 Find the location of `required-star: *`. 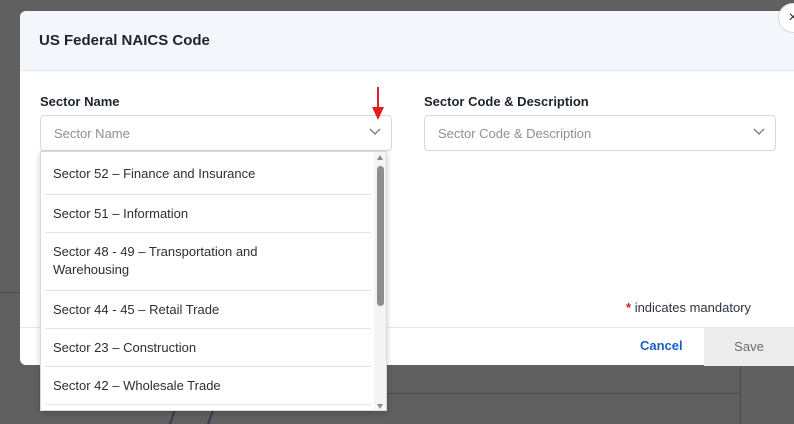

required-star: * is located at coordinates (629, 307).